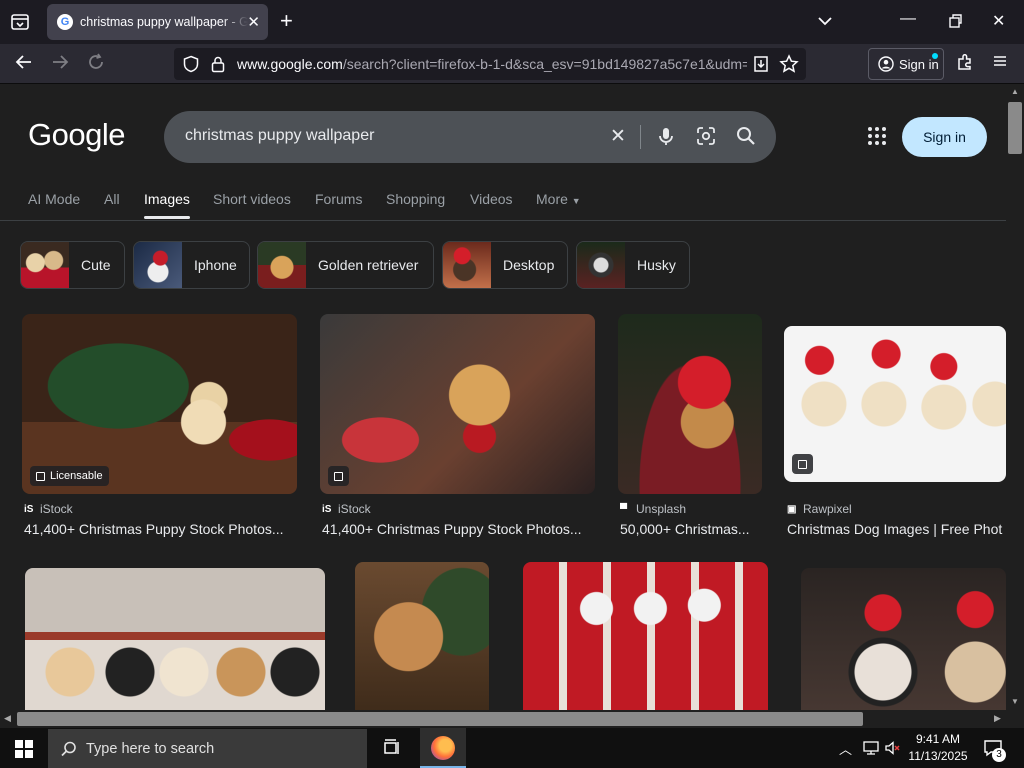  Describe the element at coordinates (938, 739) in the screenshot. I see `clock-time: 9:41 AM` at that location.